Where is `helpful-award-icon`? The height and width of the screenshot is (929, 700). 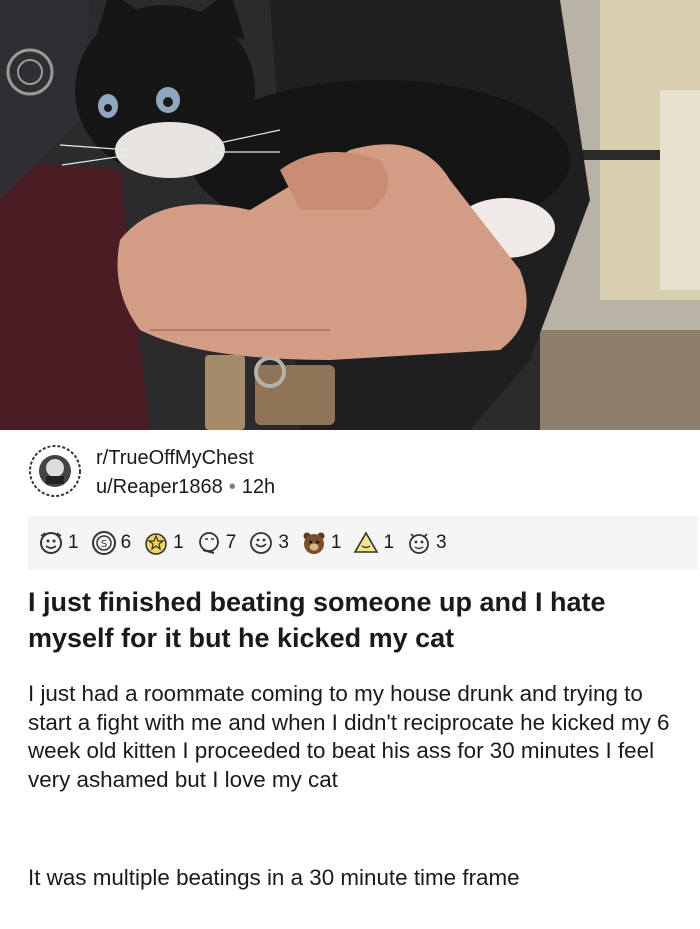
helpful-award-icon is located at coordinates (261, 543).